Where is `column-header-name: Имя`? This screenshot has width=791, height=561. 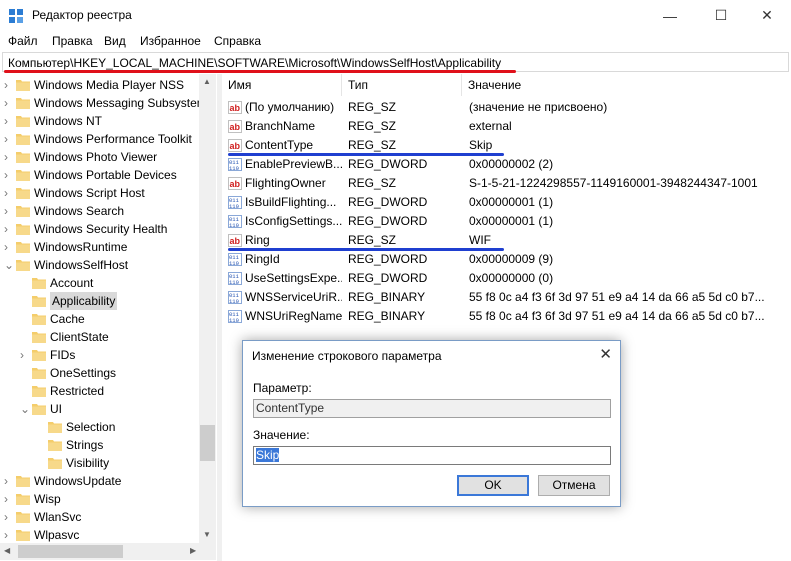
column-header-name: Имя is located at coordinates (282, 85).